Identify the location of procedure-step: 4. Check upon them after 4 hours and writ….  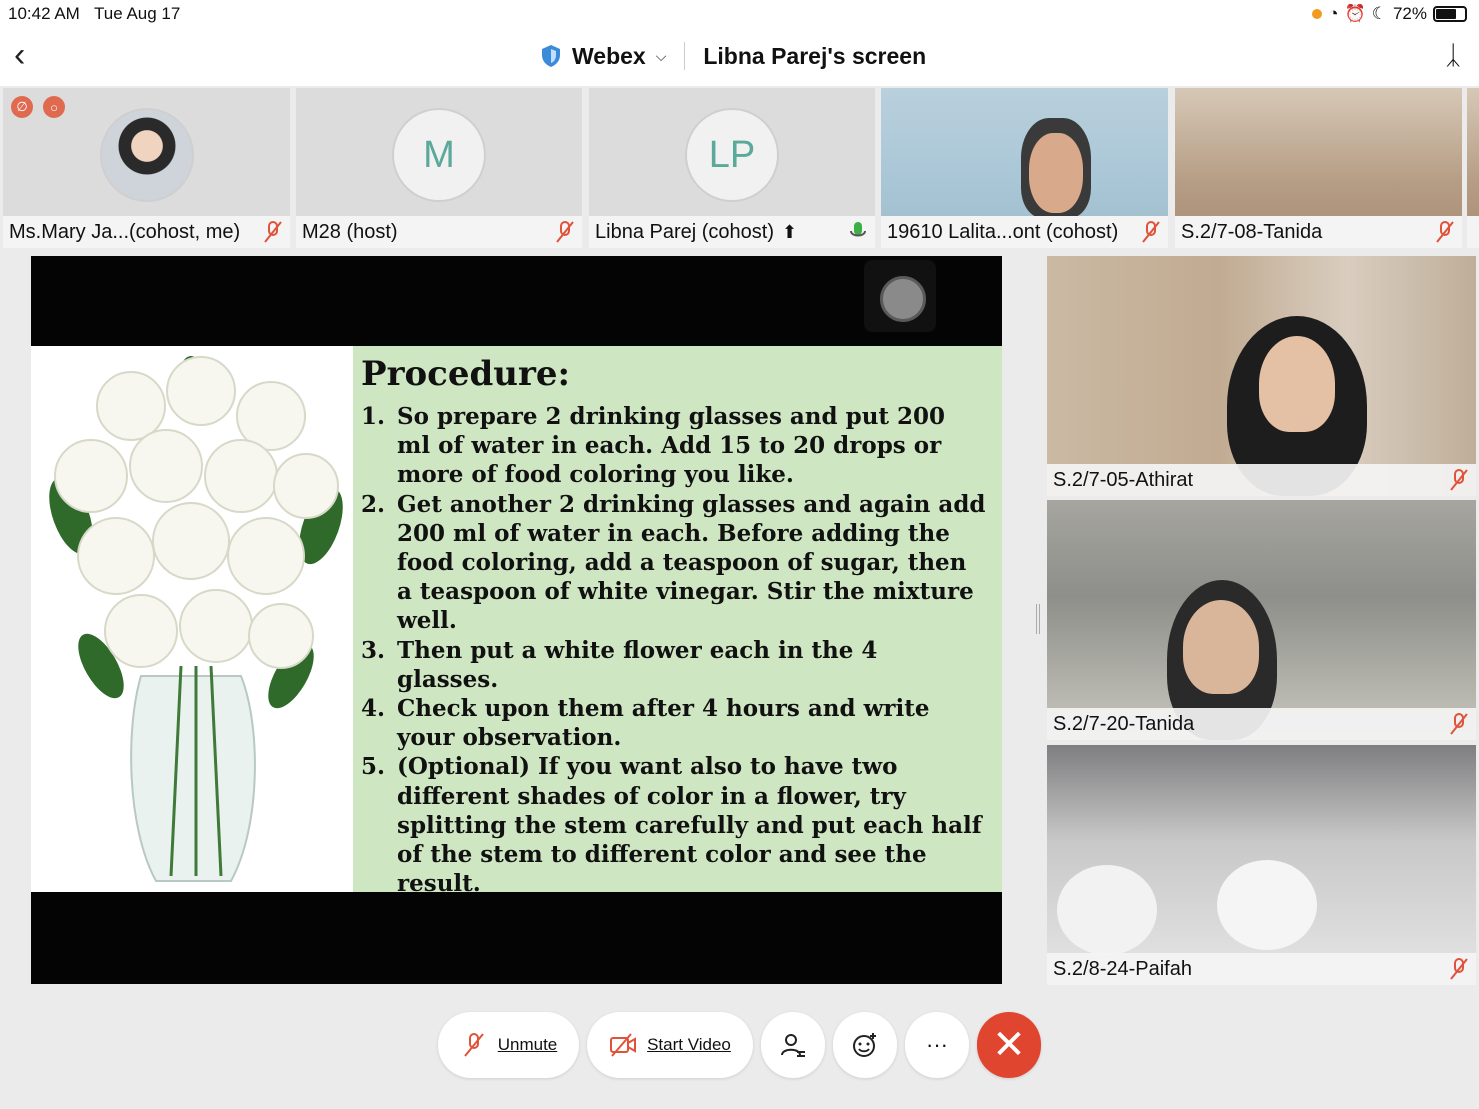
(673, 723).